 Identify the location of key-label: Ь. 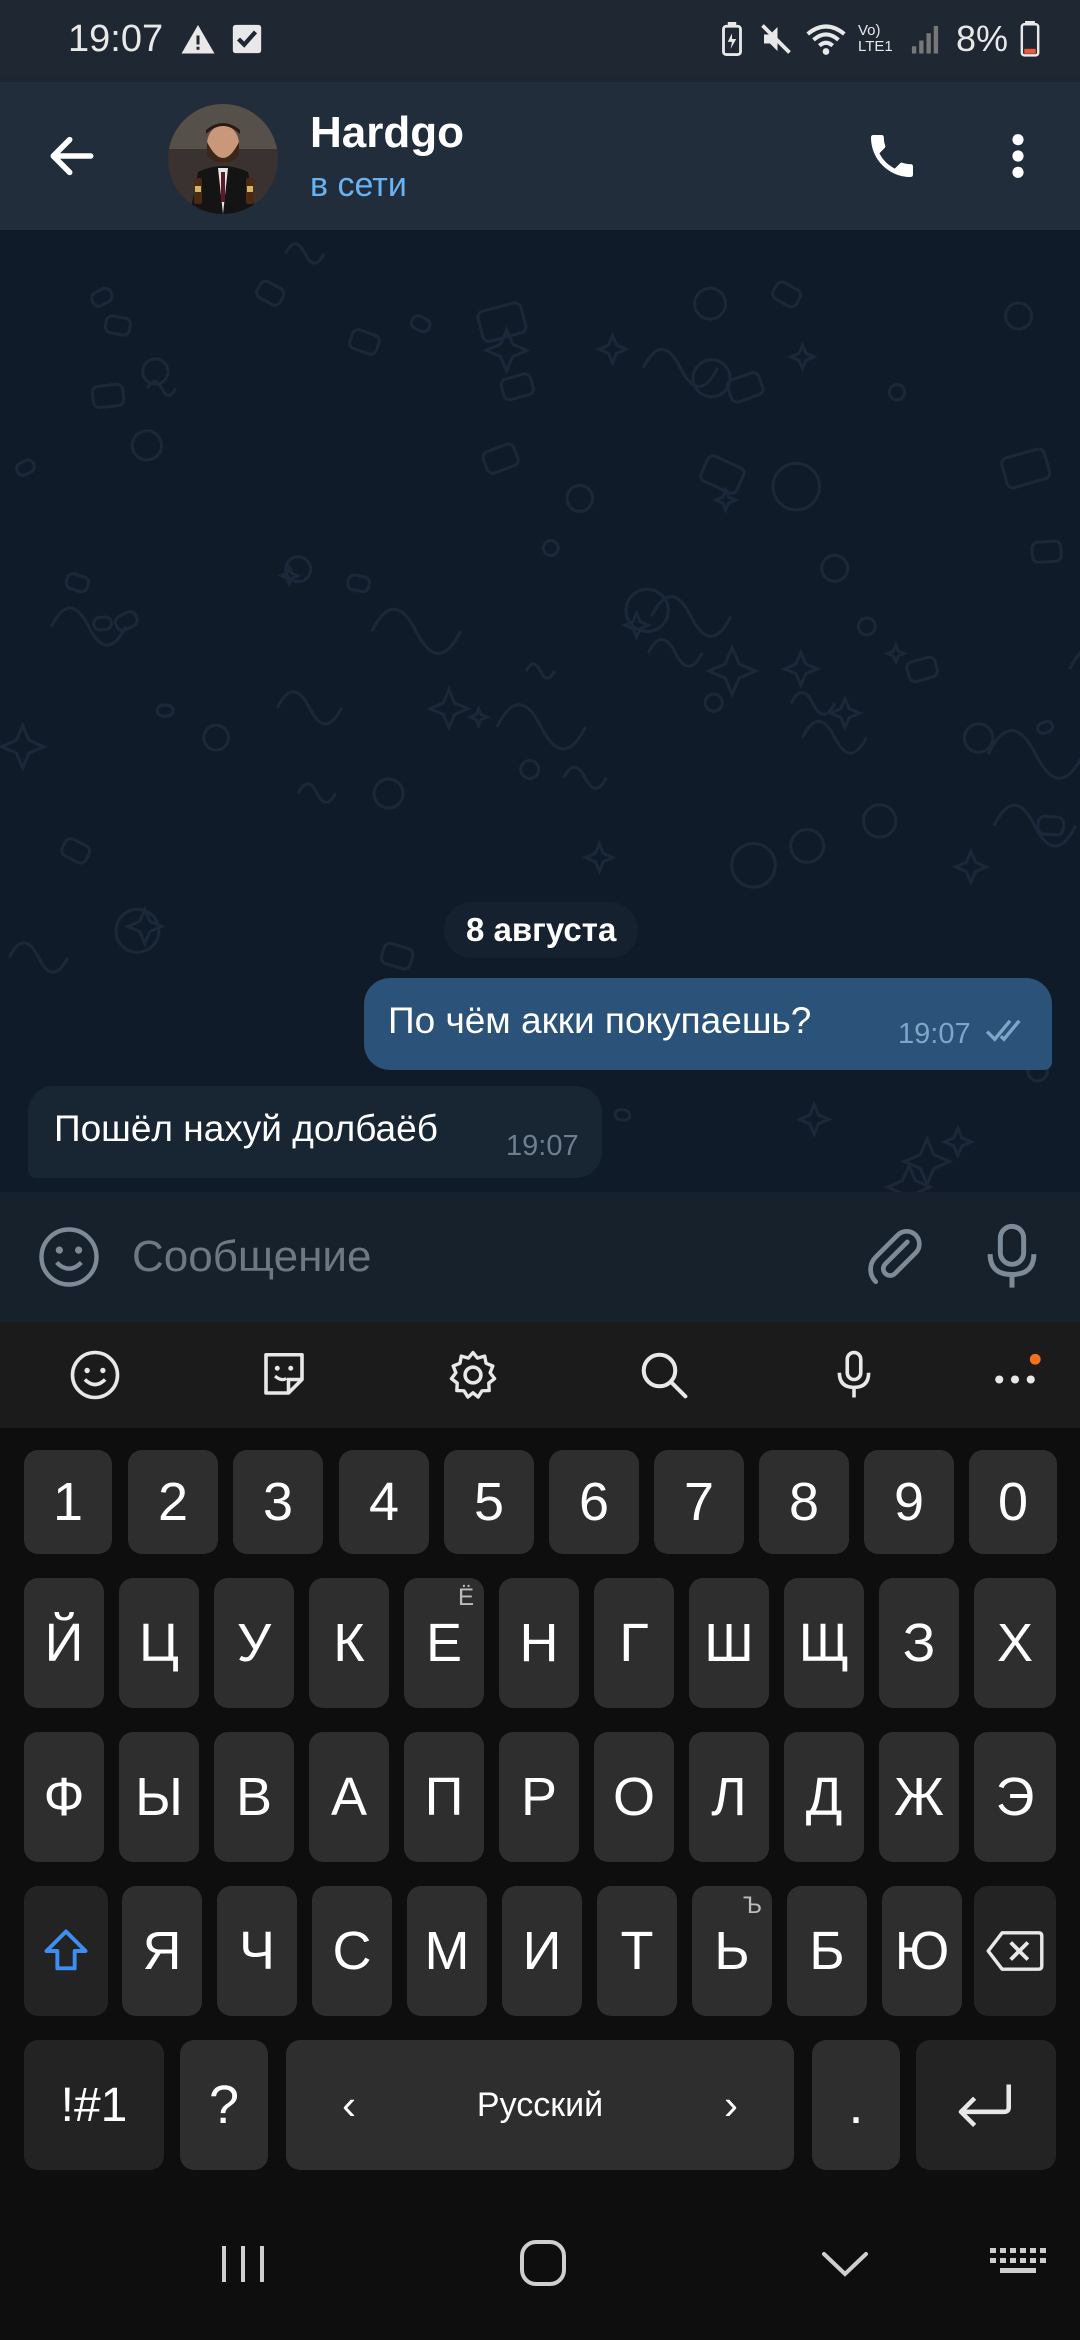
(732, 1951).